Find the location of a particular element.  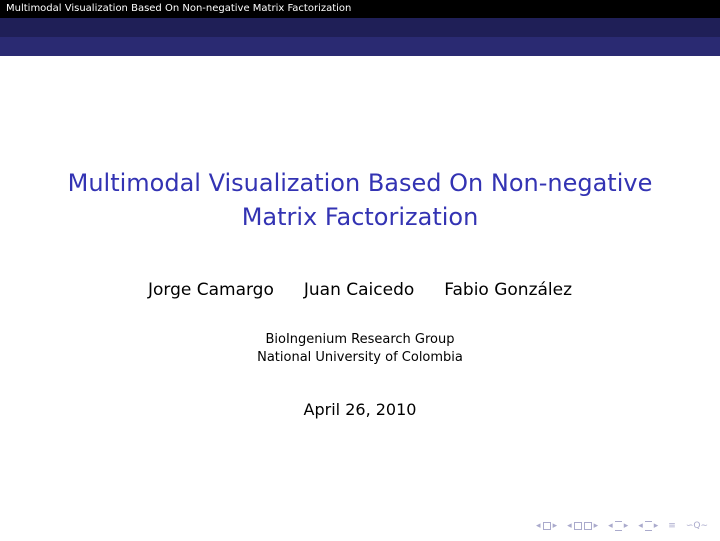

author-2: Juan Caicedo is located at coordinates (359, 290).